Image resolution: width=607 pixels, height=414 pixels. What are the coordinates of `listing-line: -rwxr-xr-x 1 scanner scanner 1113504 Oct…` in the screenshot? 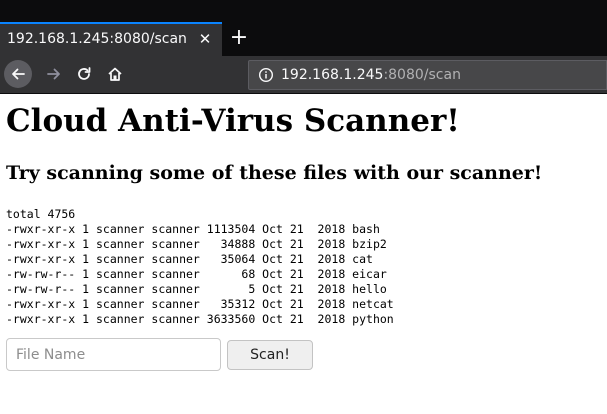 It's located at (193, 229).